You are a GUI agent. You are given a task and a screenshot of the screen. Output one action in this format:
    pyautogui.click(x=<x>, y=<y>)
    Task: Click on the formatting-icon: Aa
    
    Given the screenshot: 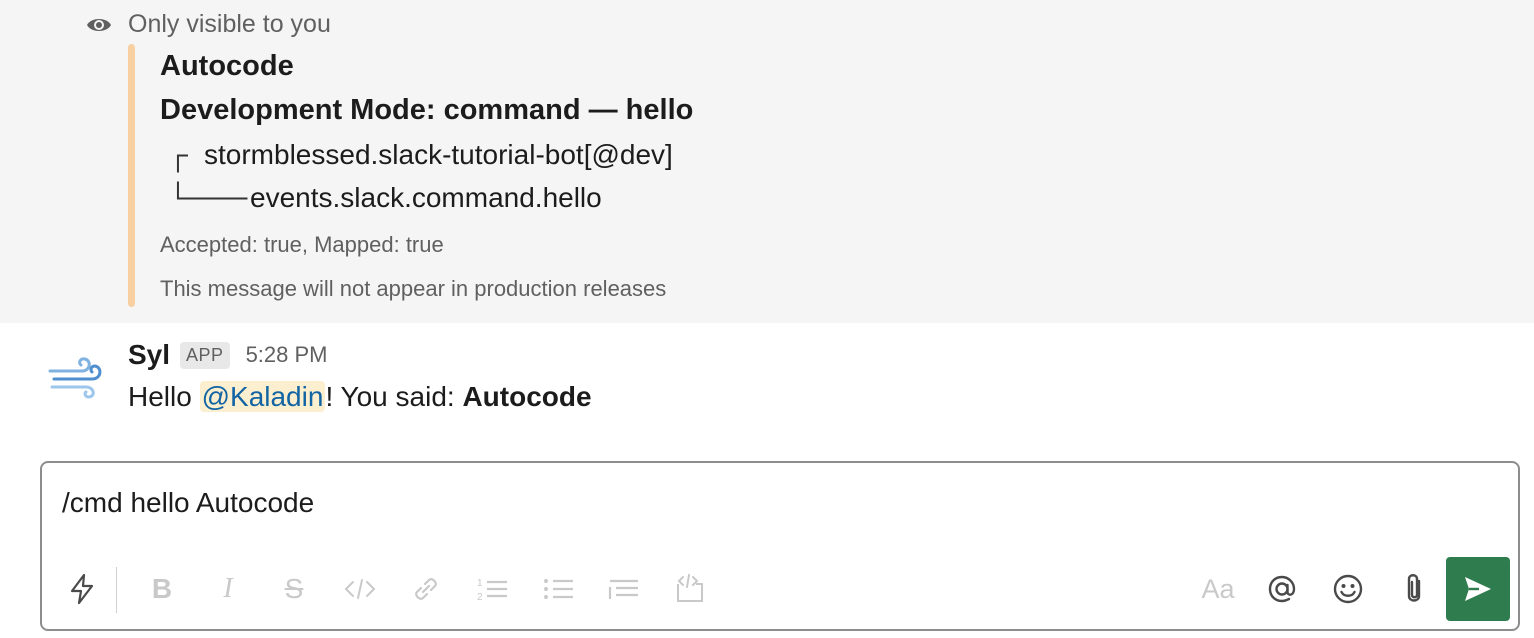 What is the action you would take?
    pyautogui.click(x=1218, y=589)
    